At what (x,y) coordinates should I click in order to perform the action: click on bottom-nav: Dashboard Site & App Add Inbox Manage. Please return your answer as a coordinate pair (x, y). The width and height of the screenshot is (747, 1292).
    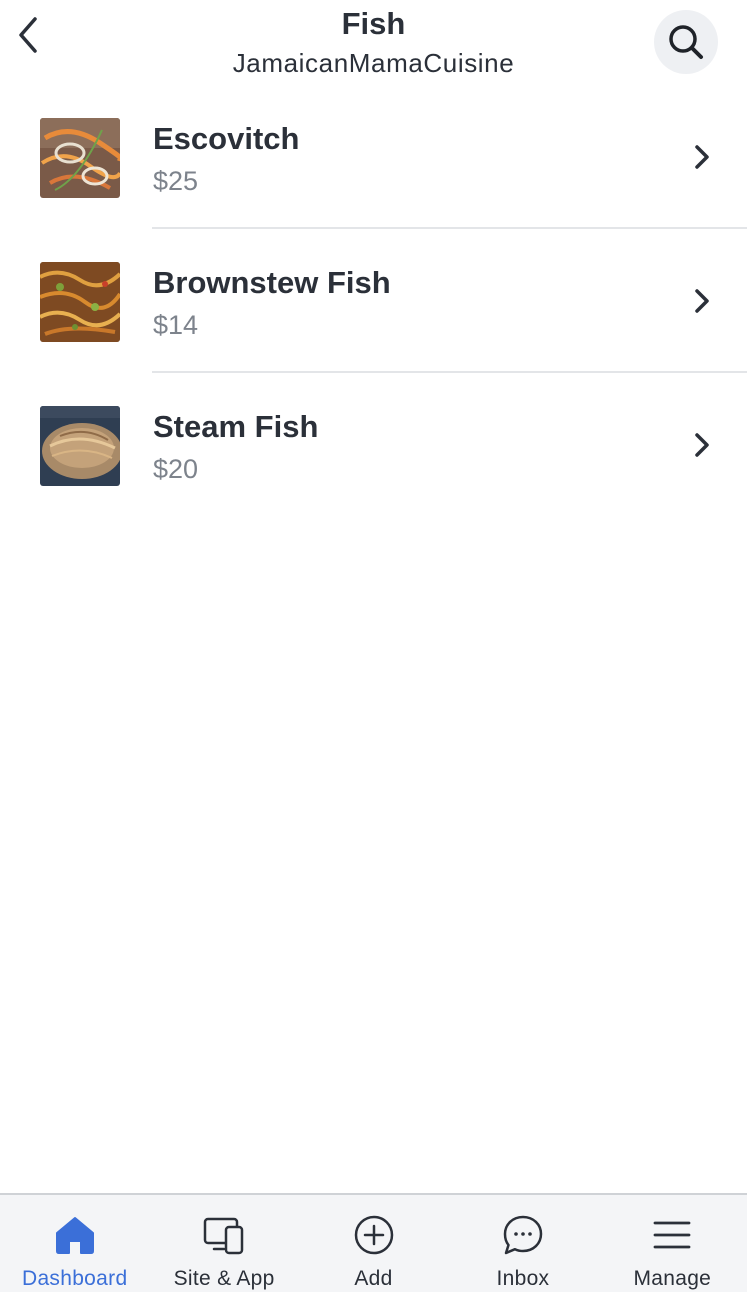
    Looking at the image, I should click on (373, 1242).